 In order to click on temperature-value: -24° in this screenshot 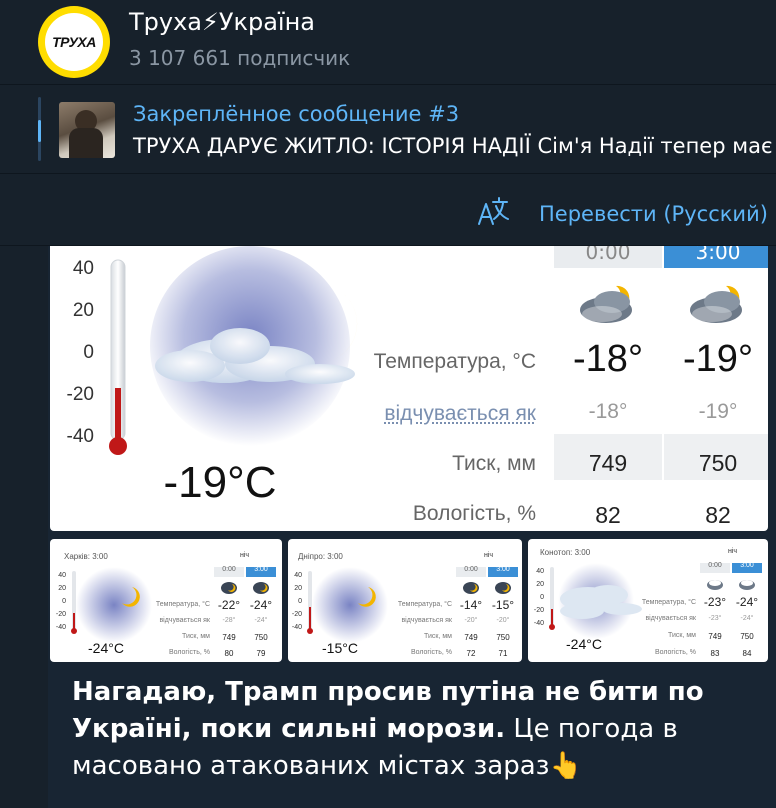, I will do `click(747, 602)`.